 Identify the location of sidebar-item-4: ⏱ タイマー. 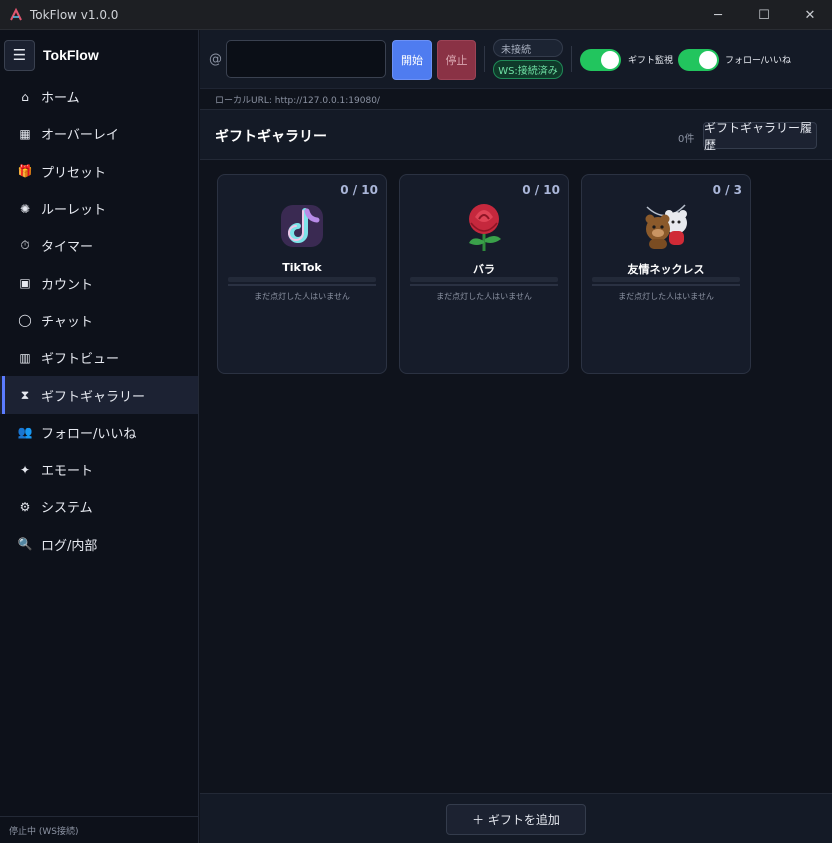
(99, 245).